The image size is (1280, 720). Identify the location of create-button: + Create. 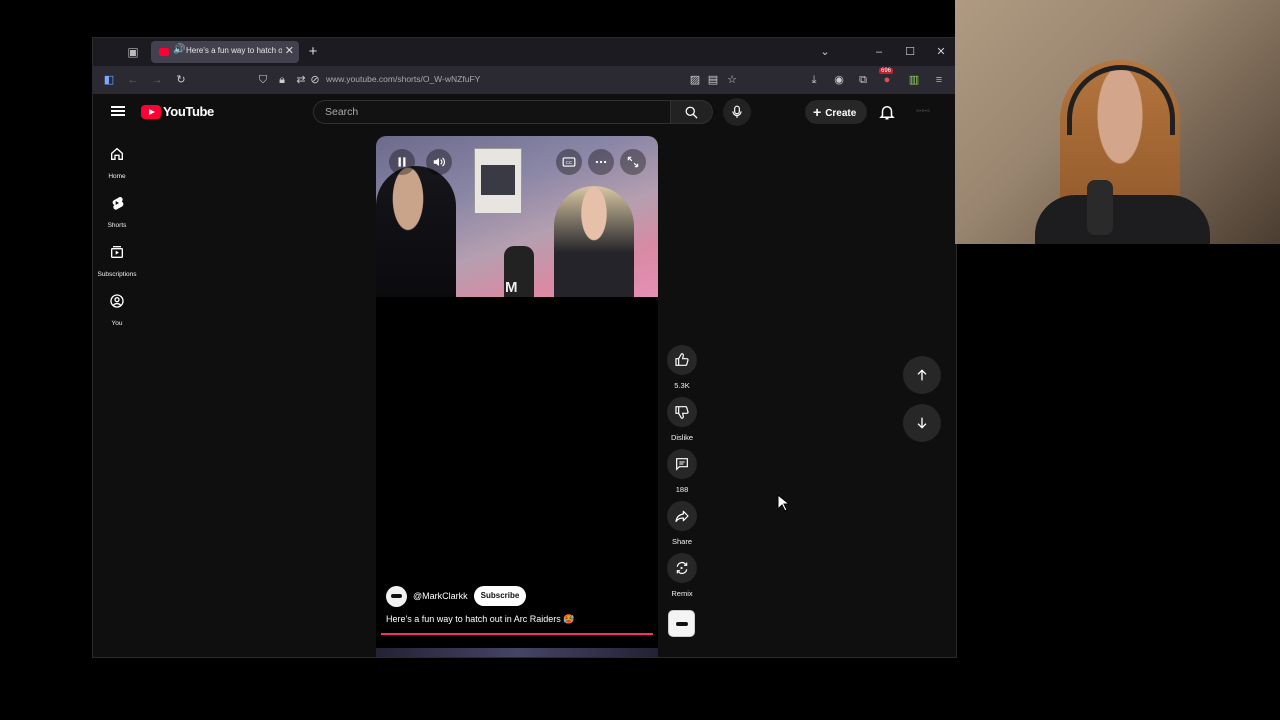
(836, 112).